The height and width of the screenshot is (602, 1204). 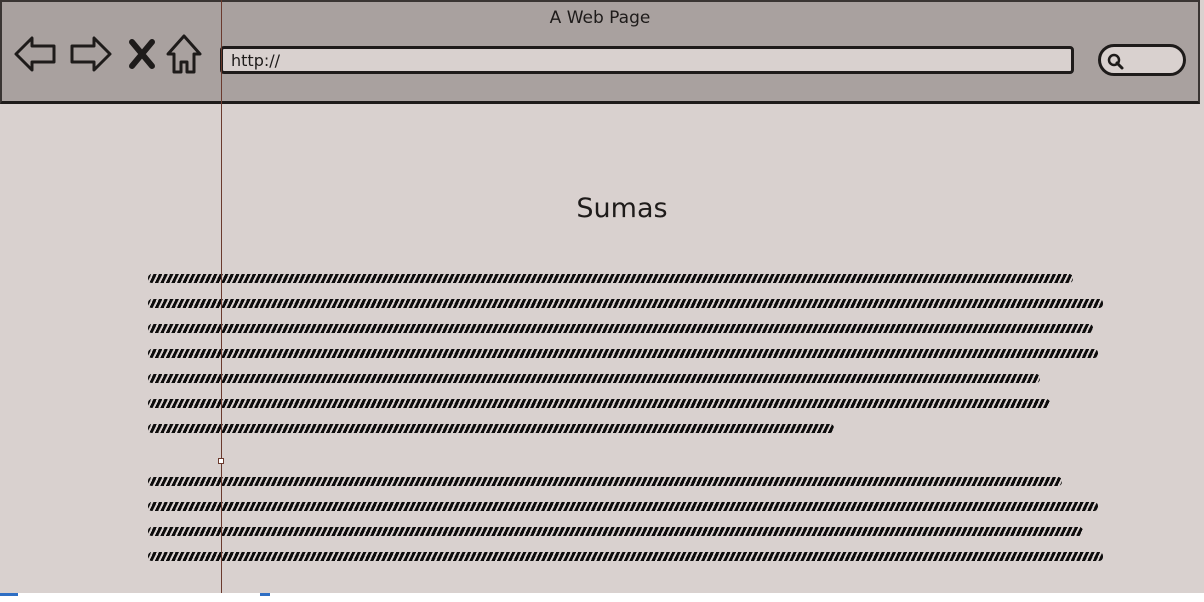 What do you see at coordinates (647, 60) in the screenshot?
I see `address-bar: http://` at bounding box center [647, 60].